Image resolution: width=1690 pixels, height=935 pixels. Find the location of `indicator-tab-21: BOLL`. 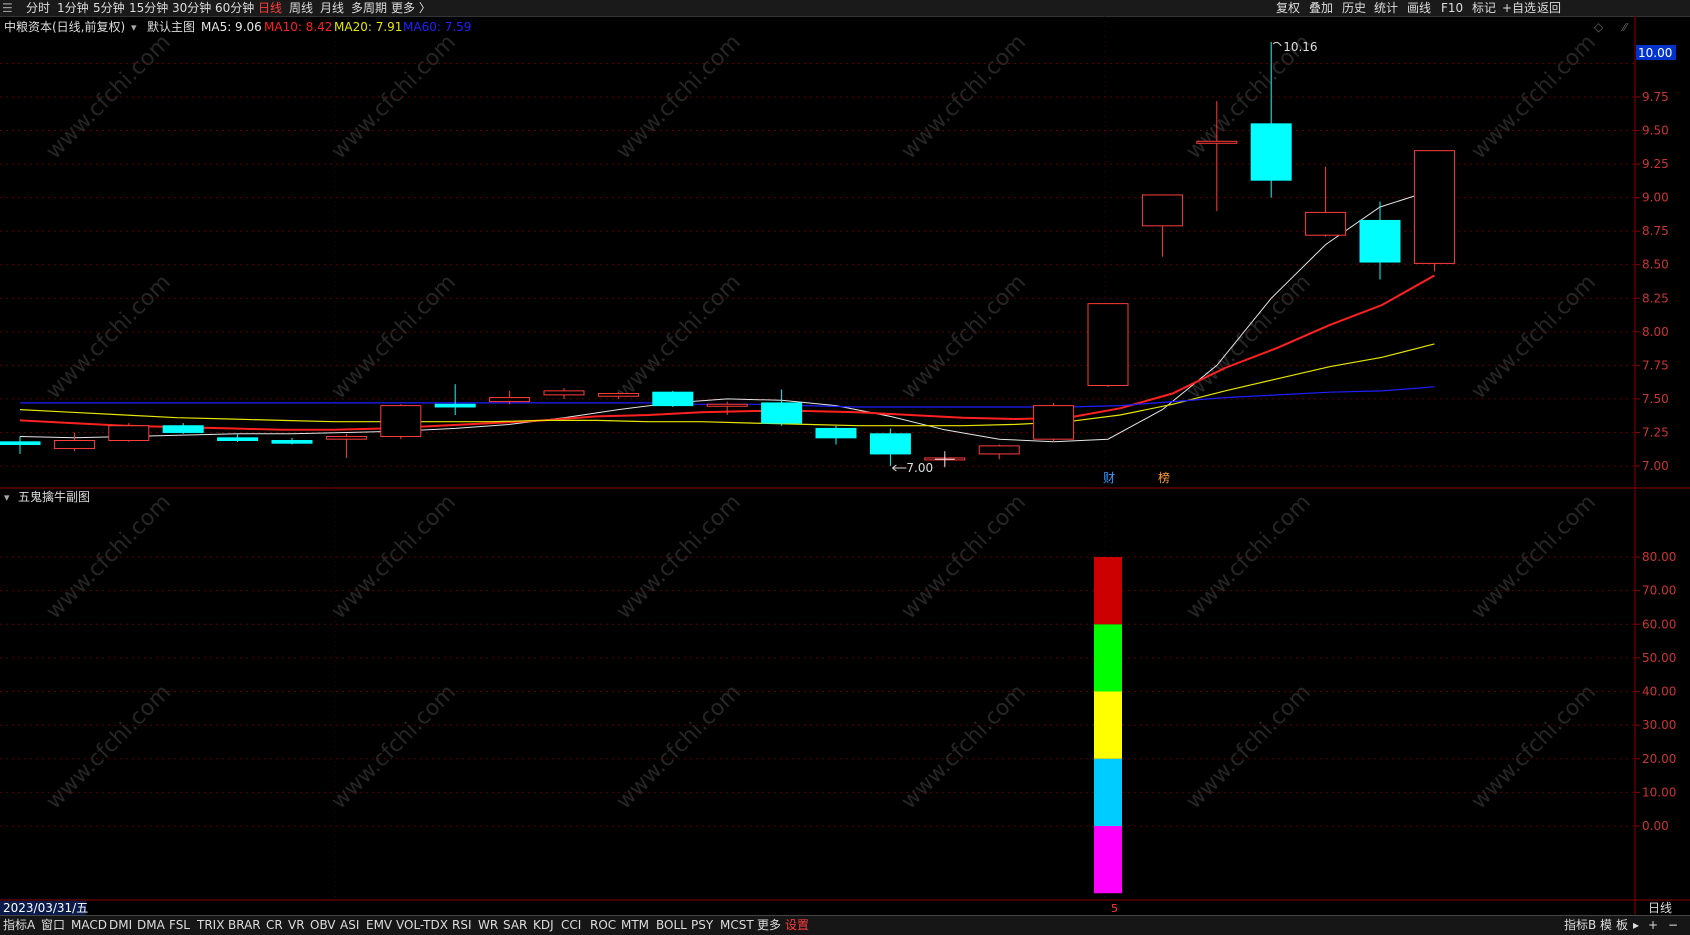

indicator-tab-21: BOLL is located at coordinates (671, 925).